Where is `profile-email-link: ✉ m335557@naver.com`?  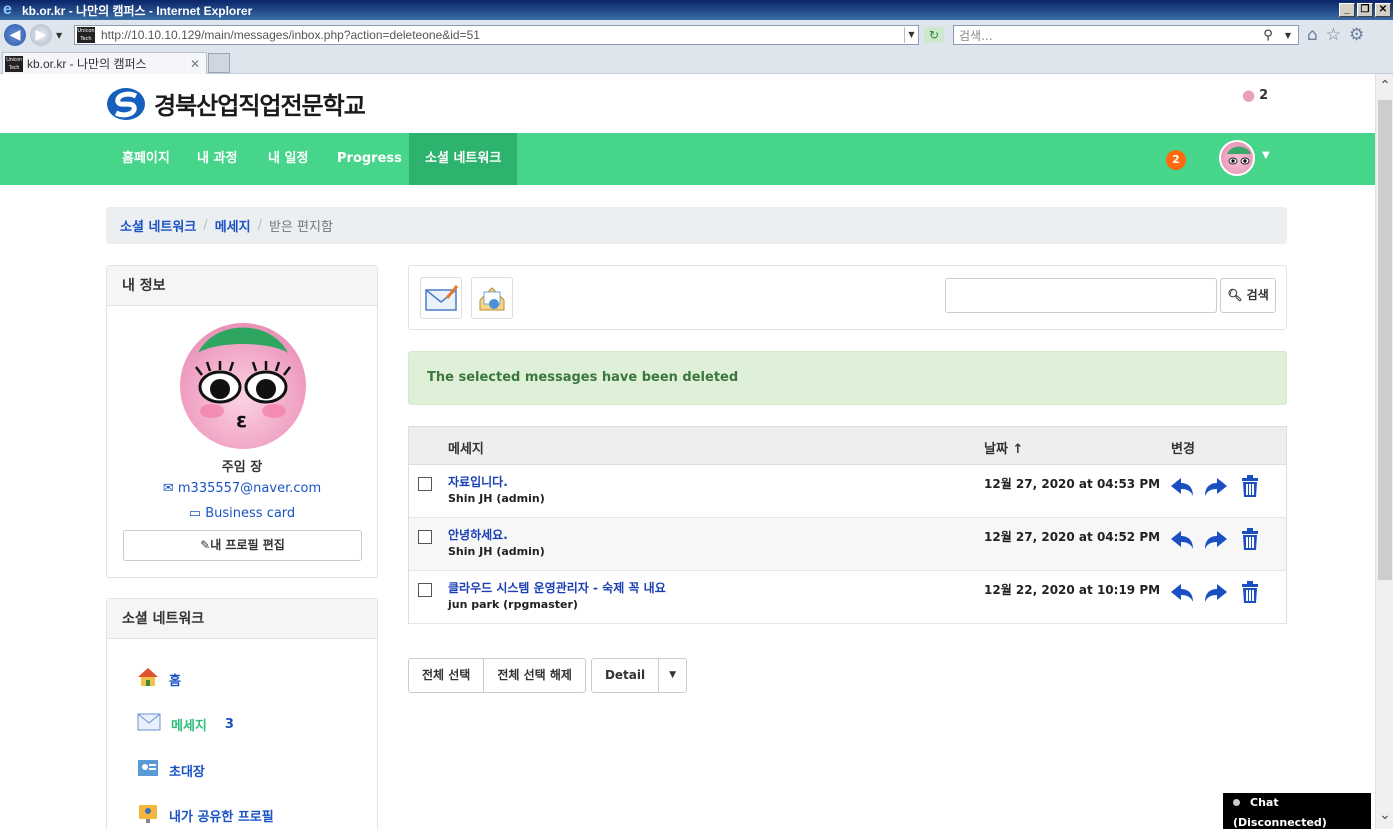 profile-email-link: ✉ m335557@naver.com is located at coordinates (242, 488).